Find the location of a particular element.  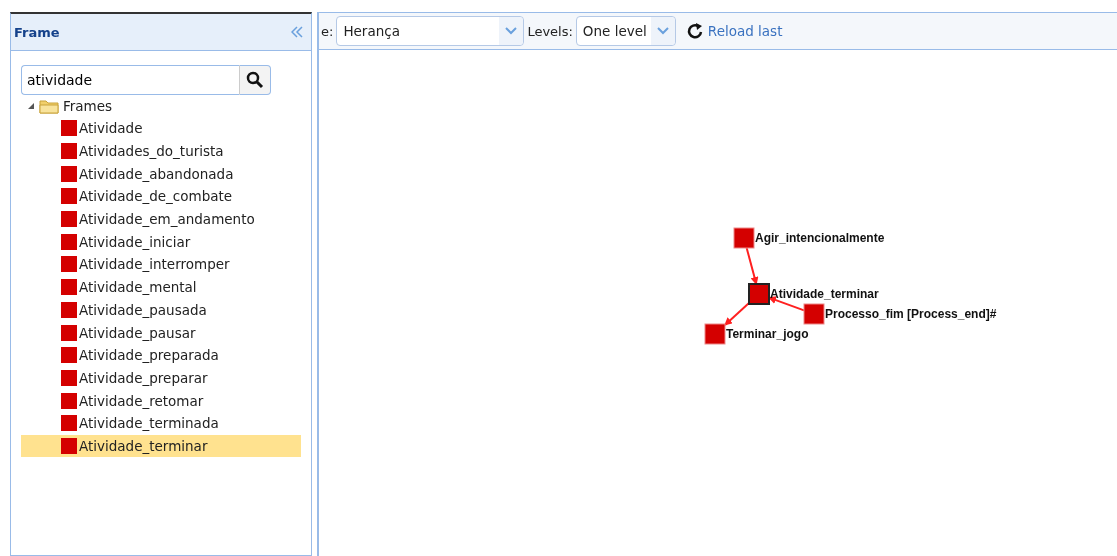

tree-item: Atividade_abandonada is located at coordinates (161, 174).